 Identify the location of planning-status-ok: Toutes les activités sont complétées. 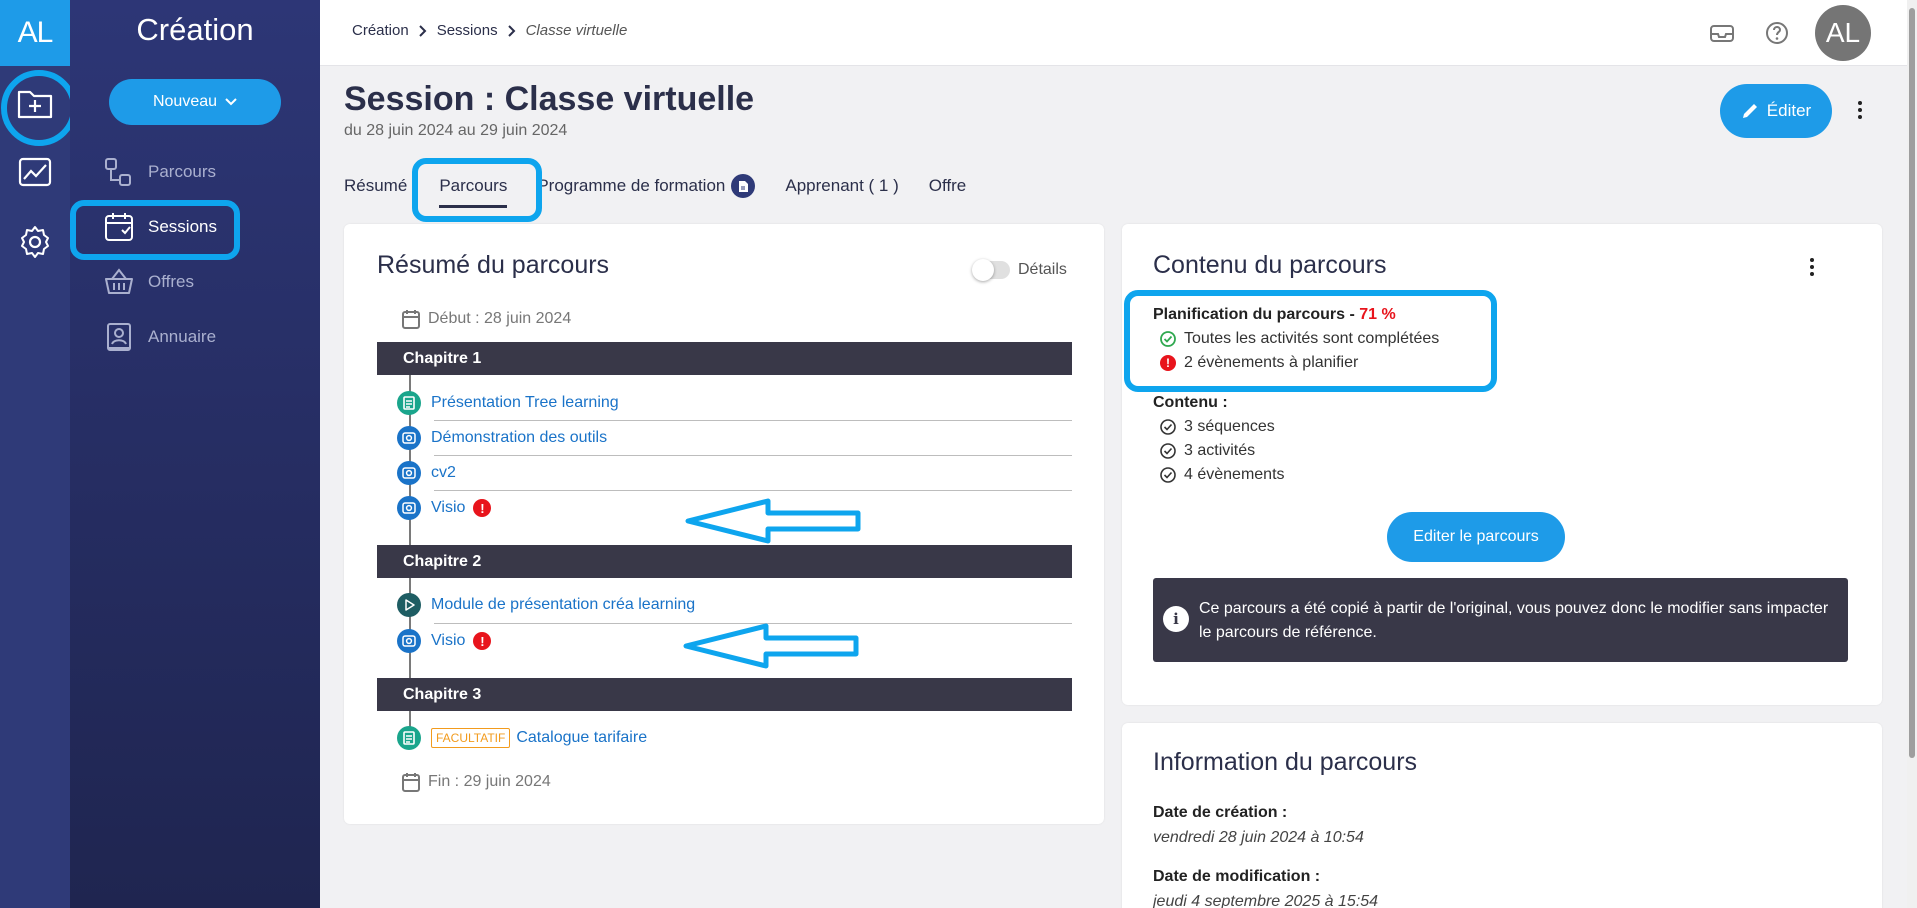
(1299, 339).